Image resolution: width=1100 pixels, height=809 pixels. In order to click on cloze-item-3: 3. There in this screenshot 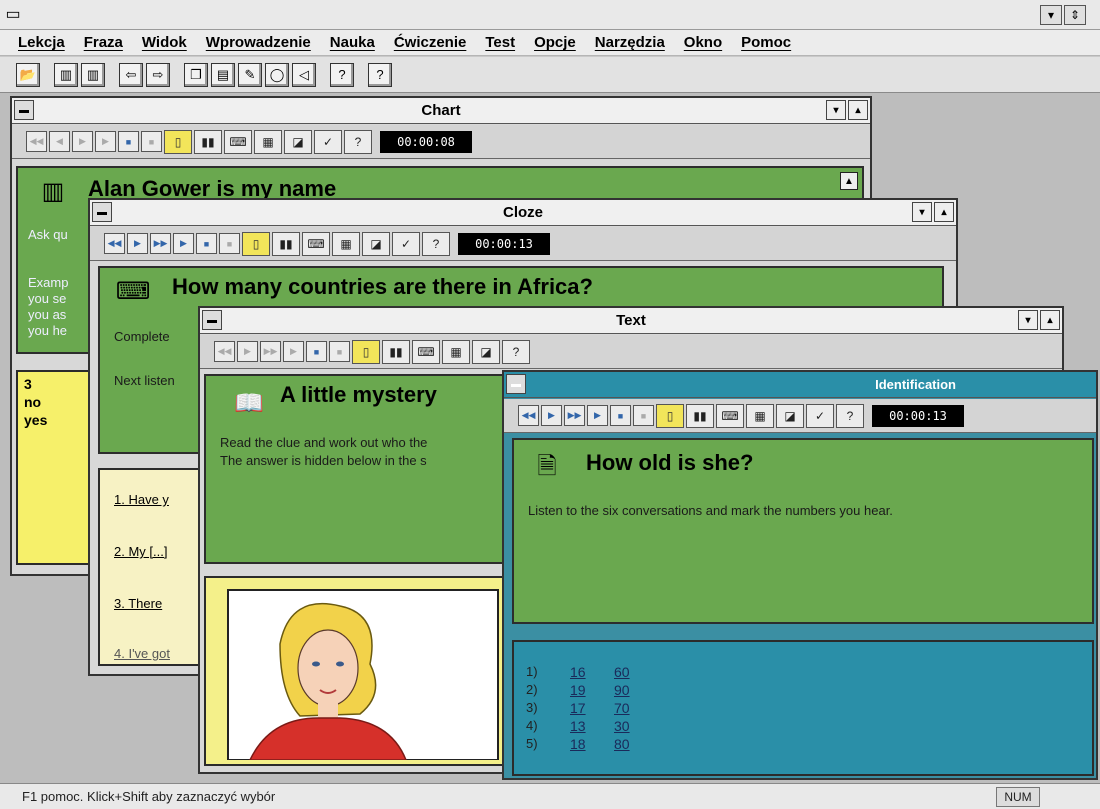, I will do `click(138, 603)`.